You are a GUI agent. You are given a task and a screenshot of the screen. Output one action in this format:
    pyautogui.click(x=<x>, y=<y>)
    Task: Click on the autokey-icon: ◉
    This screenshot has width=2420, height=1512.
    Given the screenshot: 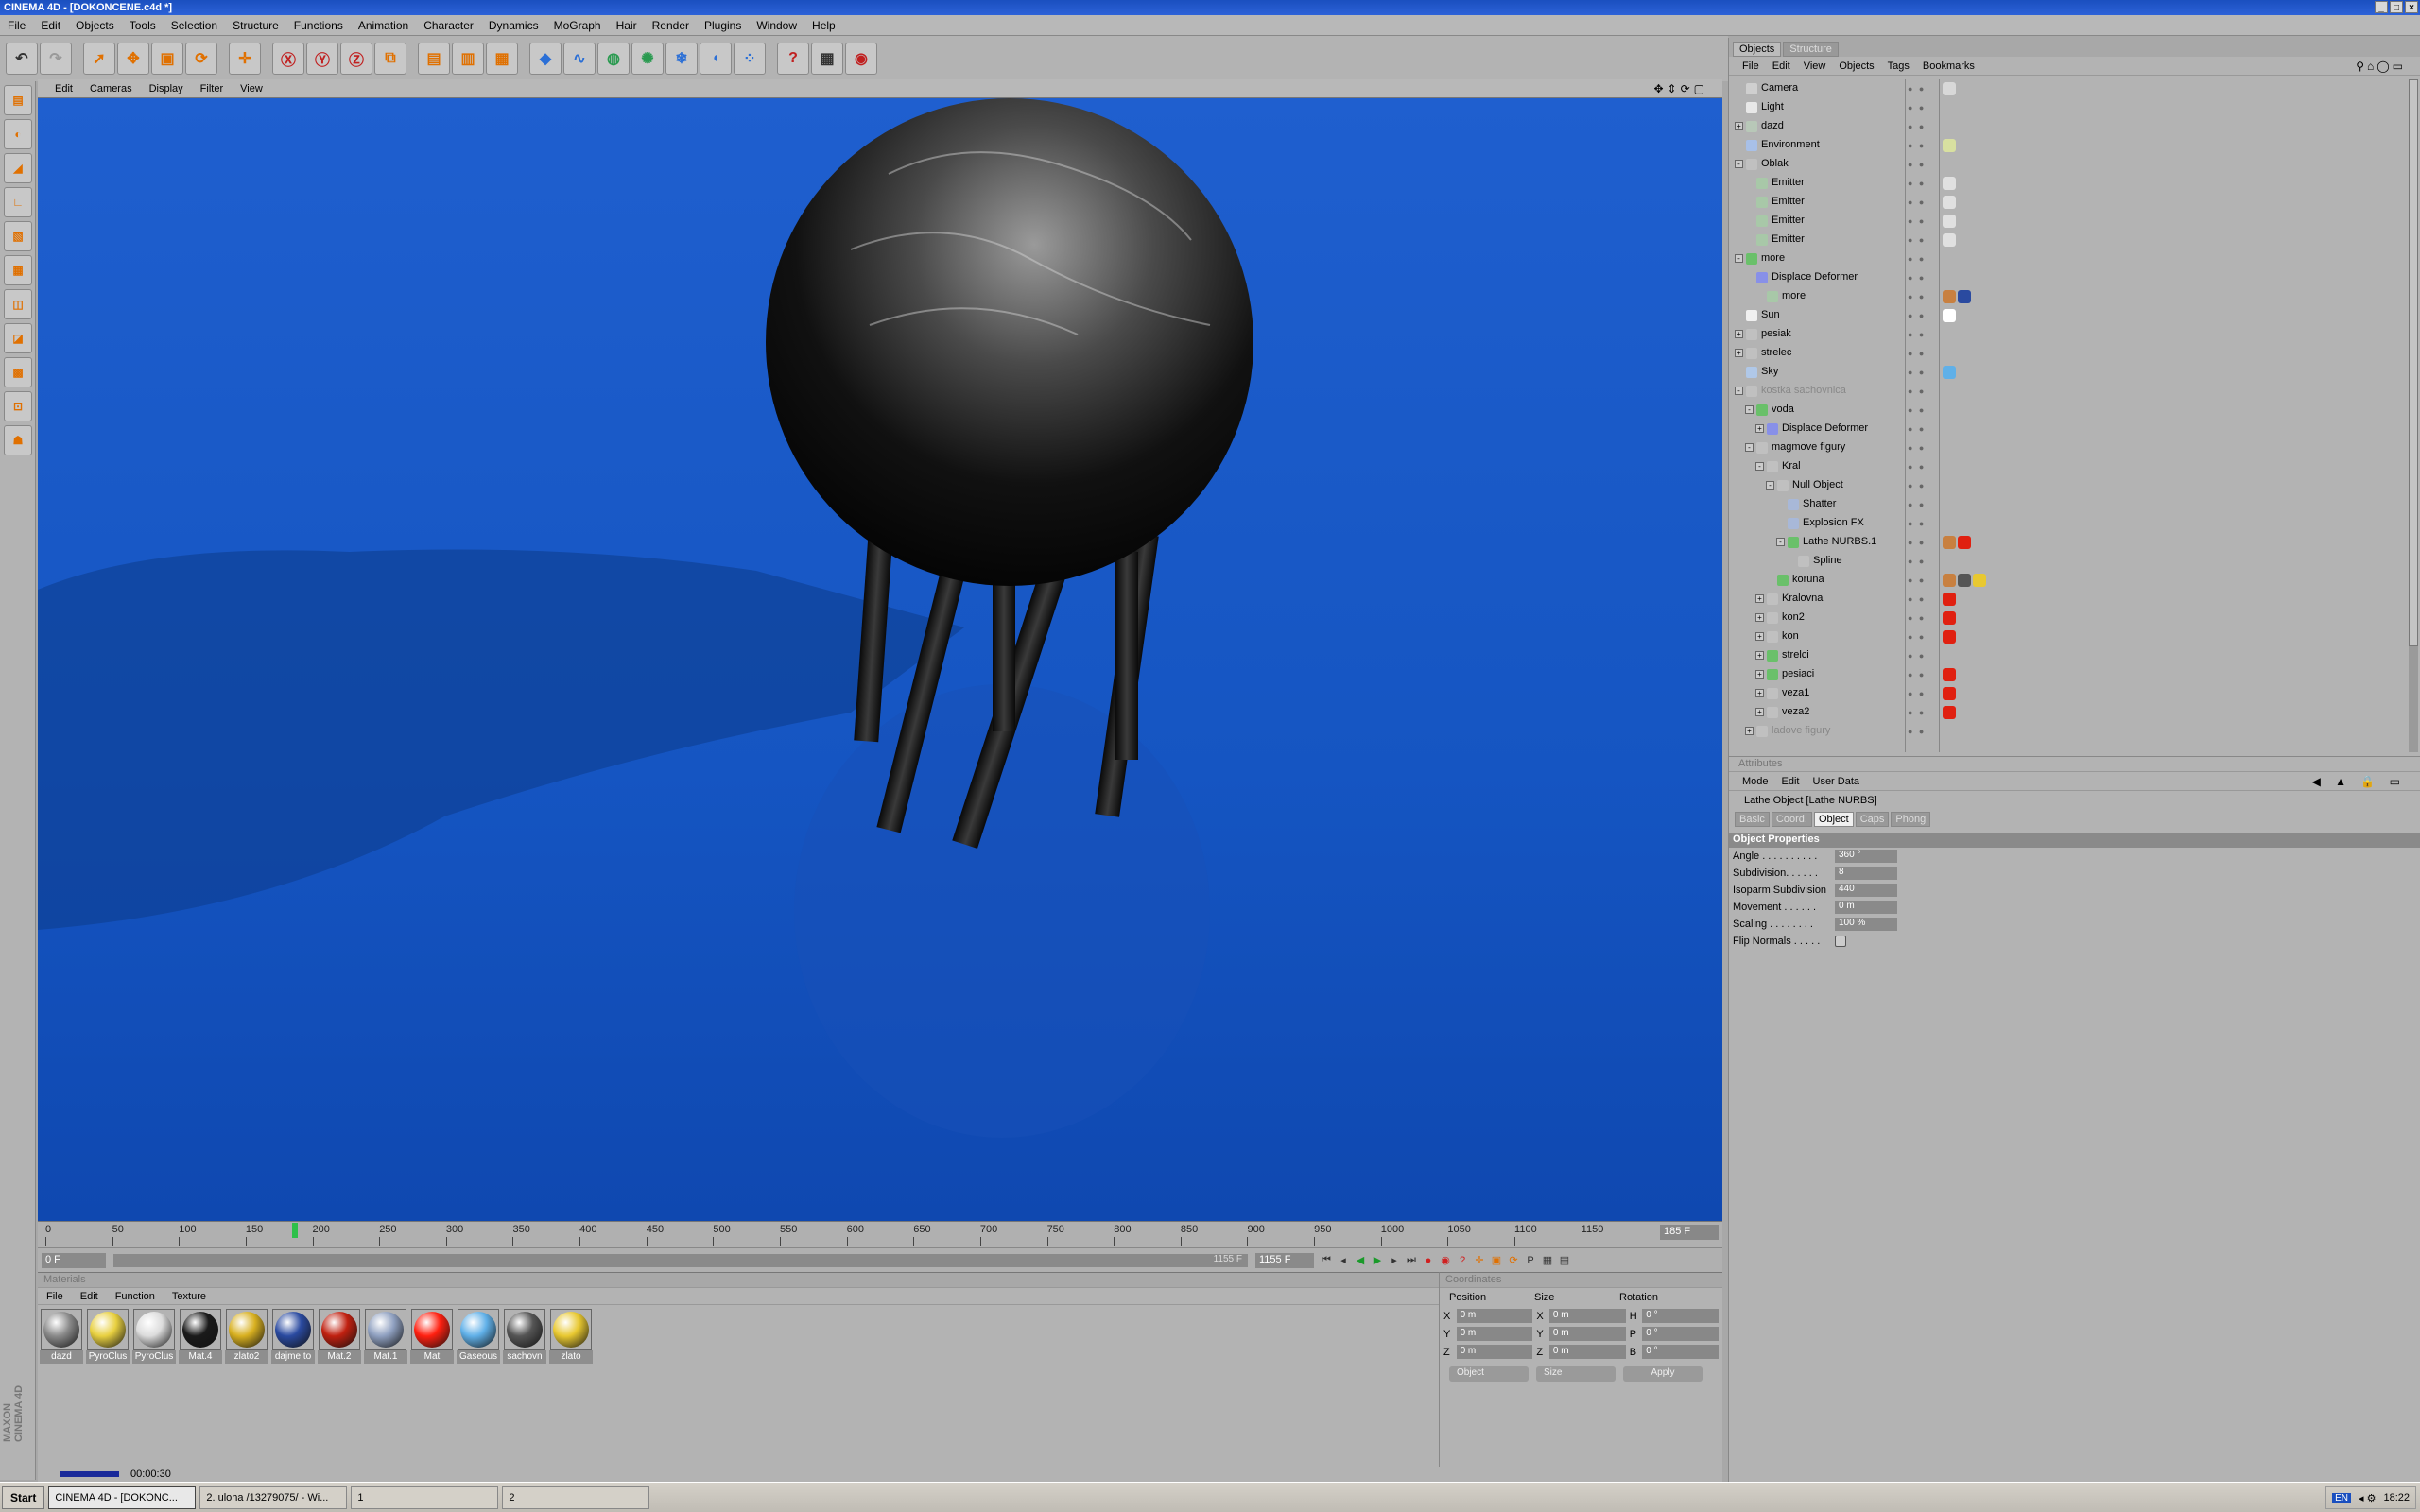 What is the action you would take?
    pyautogui.click(x=1445, y=1260)
    